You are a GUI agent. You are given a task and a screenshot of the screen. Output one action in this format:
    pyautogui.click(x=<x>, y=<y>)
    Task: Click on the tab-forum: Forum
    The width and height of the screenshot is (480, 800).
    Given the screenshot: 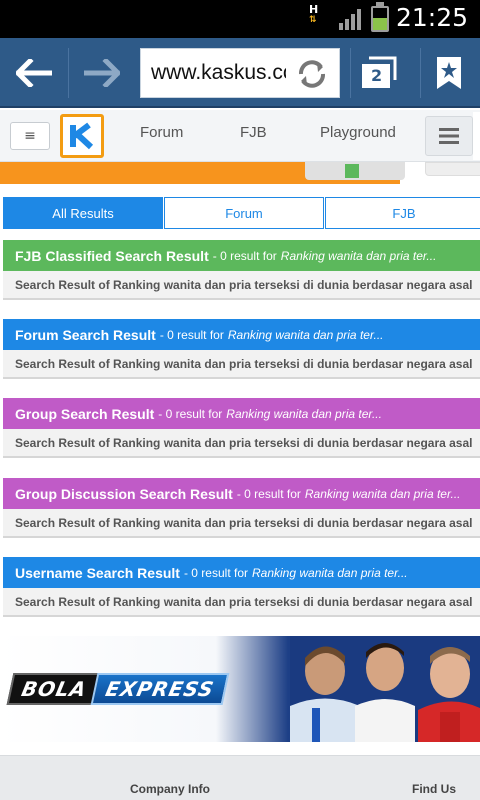 What is the action you would take?
    pyautogui.click(x=243, y=213)
    